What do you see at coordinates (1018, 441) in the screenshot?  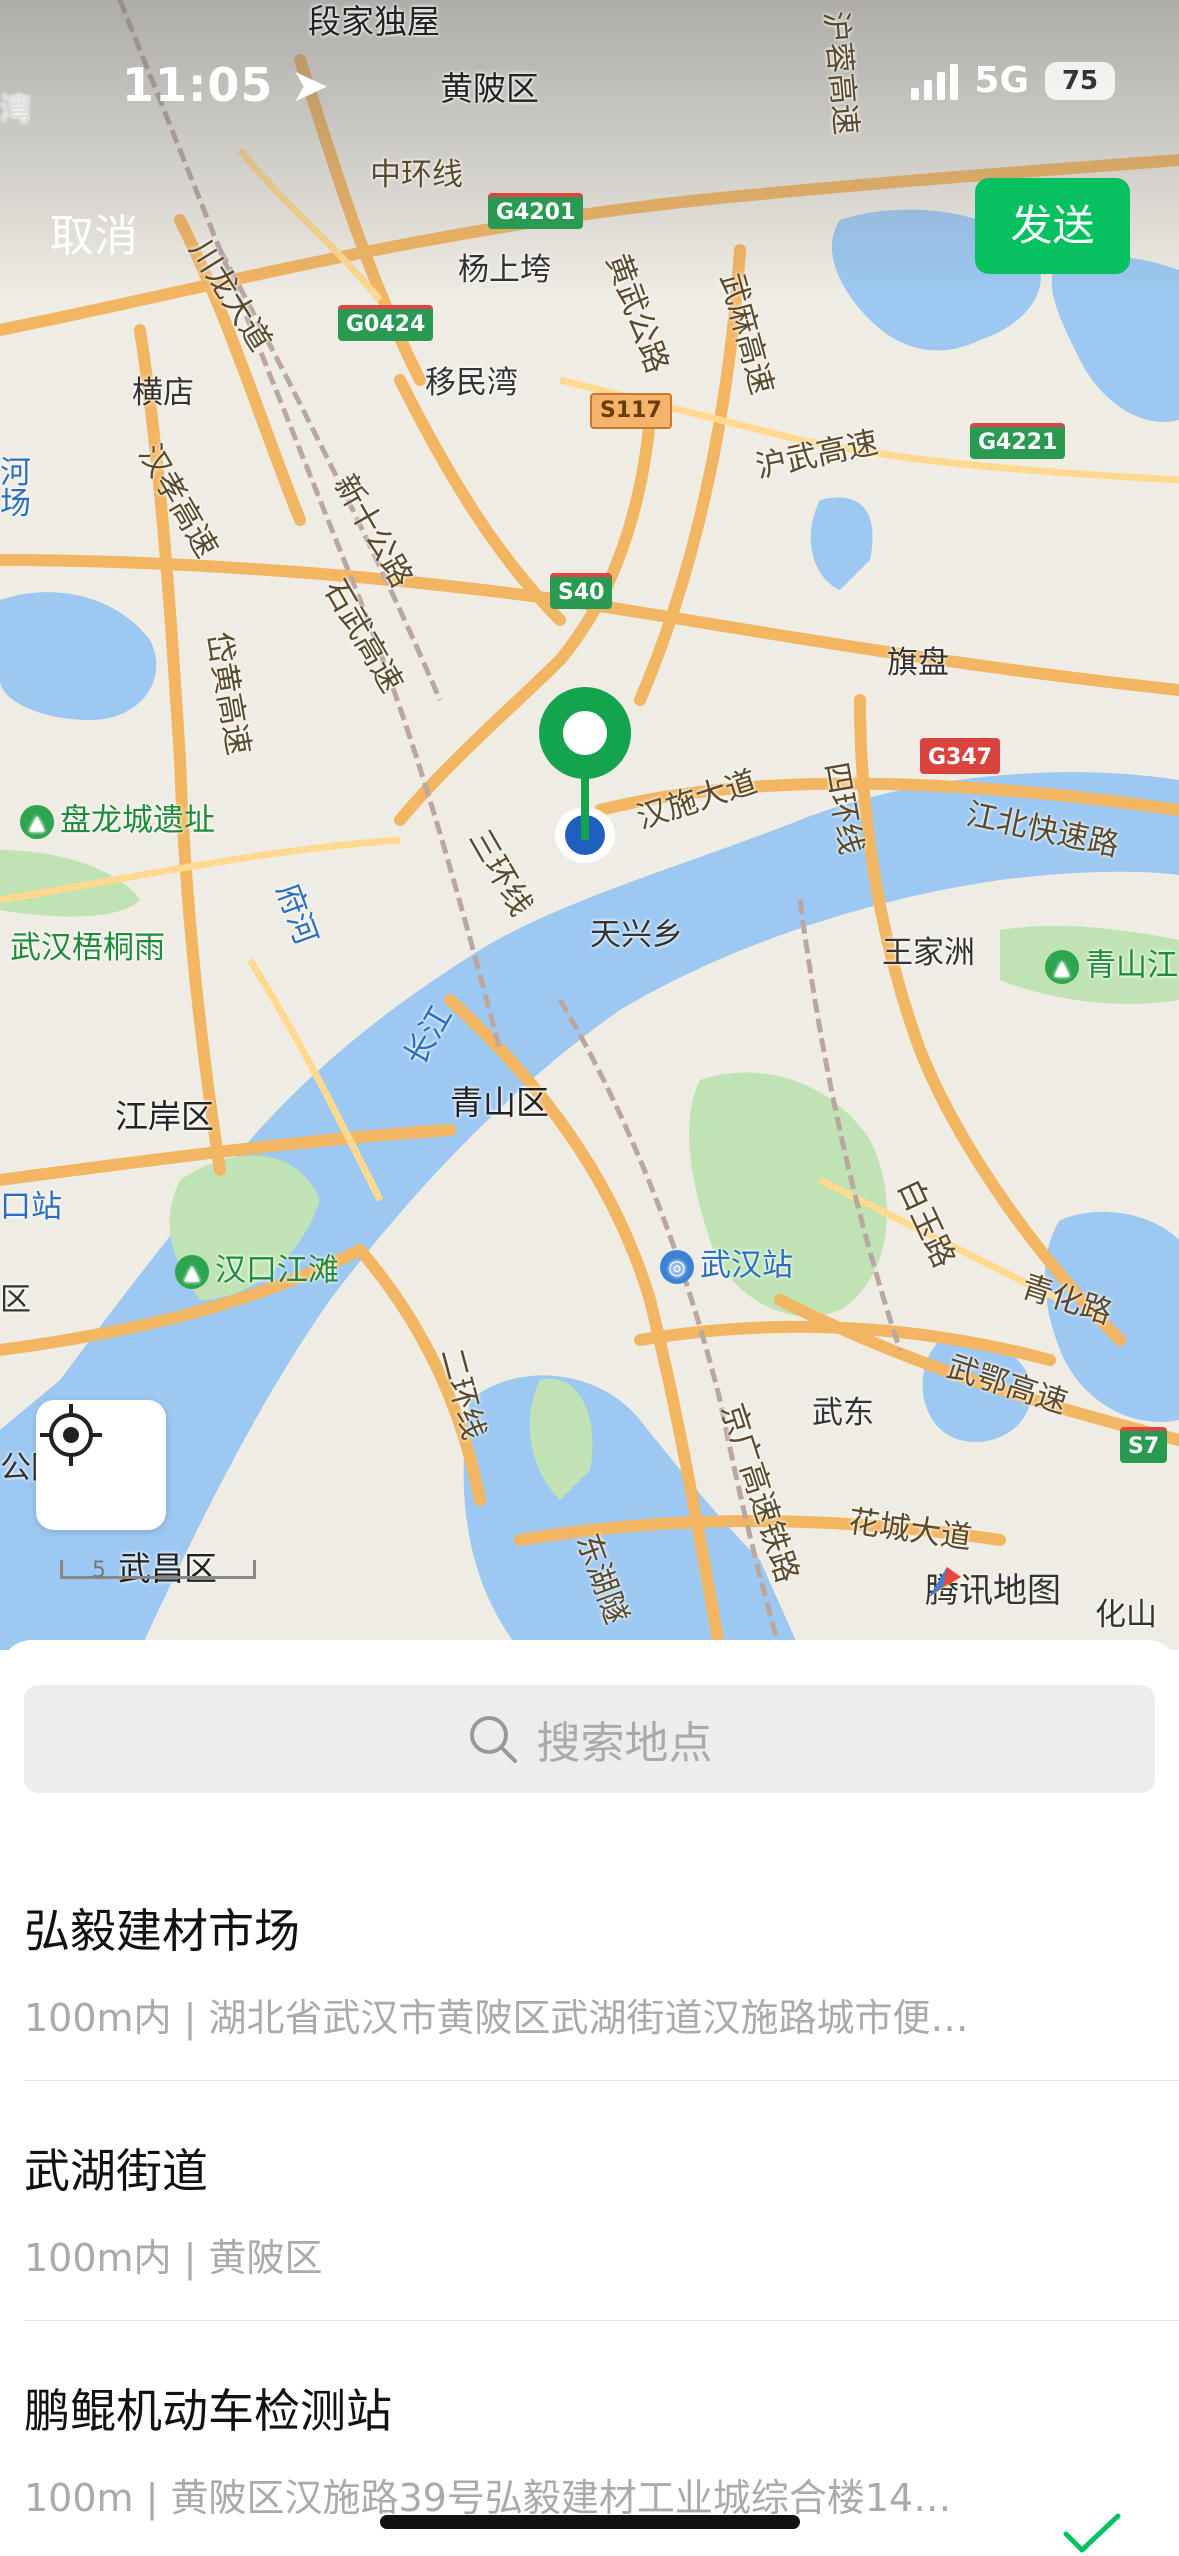 I see `highway-shield: G4221` at bounding box center [1018, 441].